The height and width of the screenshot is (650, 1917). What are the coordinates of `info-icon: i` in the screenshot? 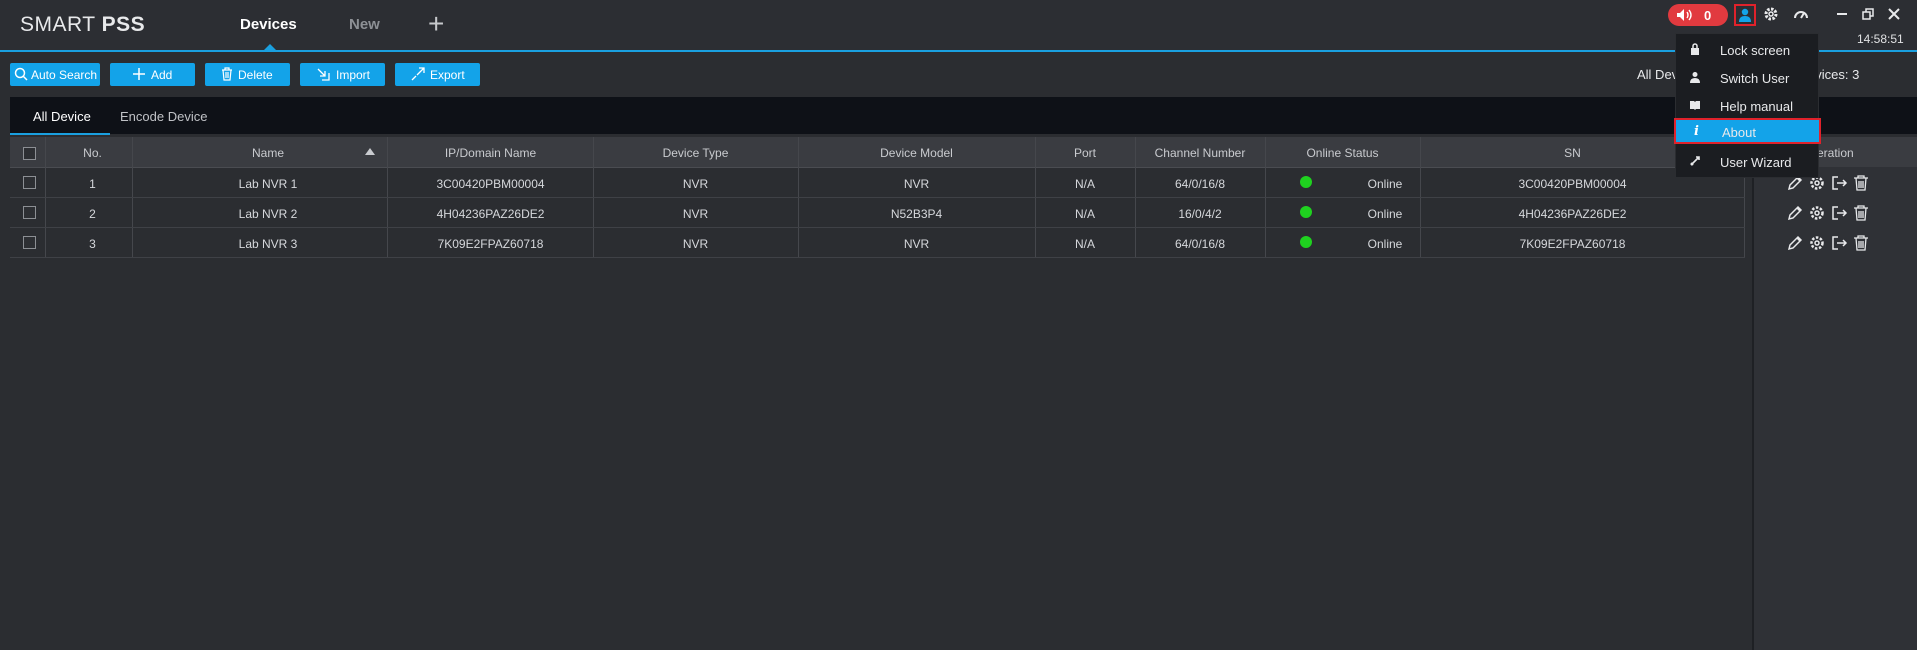 It's located at (1696, 131).